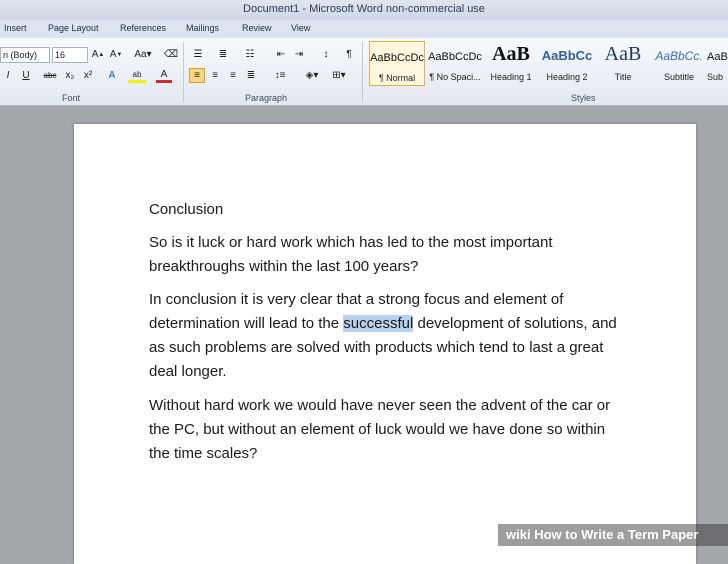 The width and height of the screenshot is (728, 564). What do you see at coordinates (116, 54) in the screenshot?
I see `shrink-font-icon: A ▼` at bounding box center [116, 54].